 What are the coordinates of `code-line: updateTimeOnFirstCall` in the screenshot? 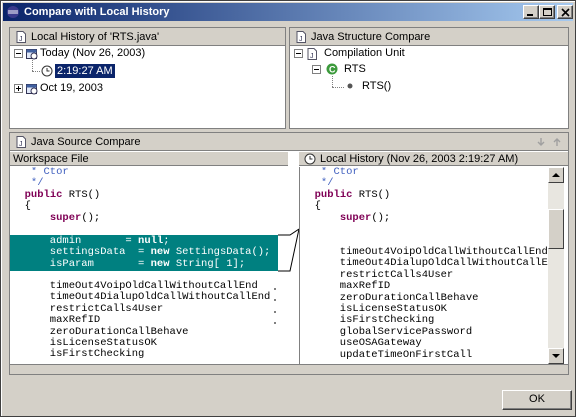 It's located at (387, 354).